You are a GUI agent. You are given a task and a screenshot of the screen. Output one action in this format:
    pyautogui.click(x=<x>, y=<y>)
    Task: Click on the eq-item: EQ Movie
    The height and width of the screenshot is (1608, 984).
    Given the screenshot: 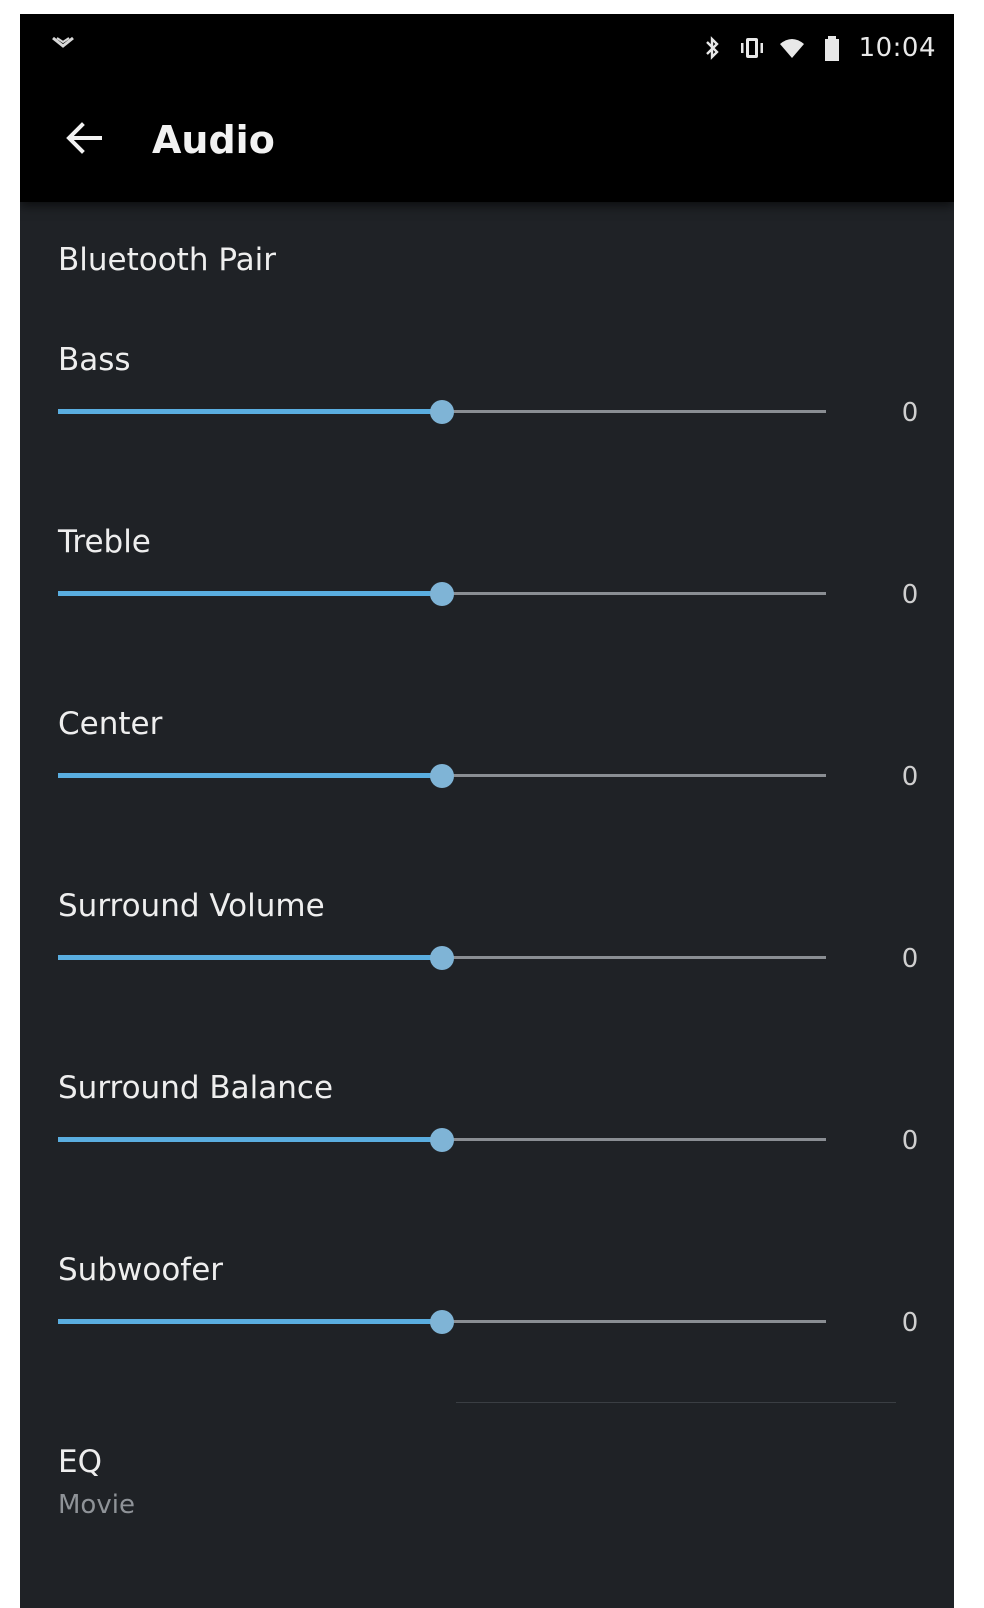 What is the action you would take?
    pyautogui.click(x=487, y=1482)
    